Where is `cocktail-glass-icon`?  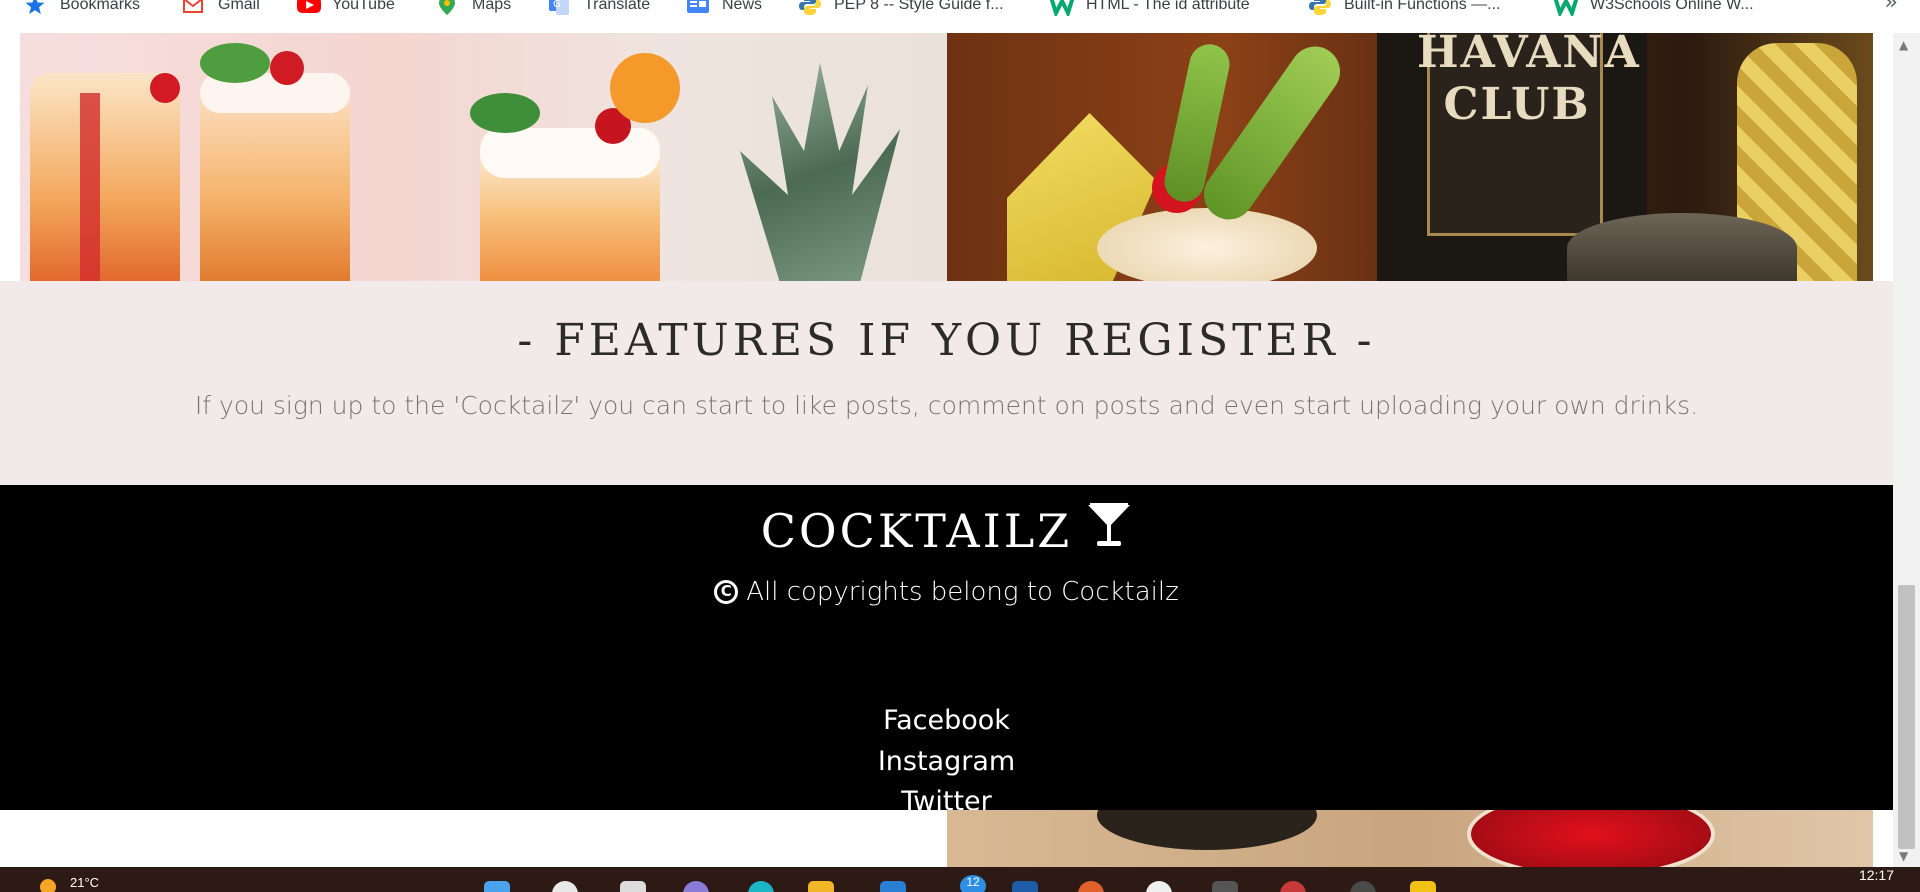 cocktail-glass-icon is located at coordinates (1109, 530).